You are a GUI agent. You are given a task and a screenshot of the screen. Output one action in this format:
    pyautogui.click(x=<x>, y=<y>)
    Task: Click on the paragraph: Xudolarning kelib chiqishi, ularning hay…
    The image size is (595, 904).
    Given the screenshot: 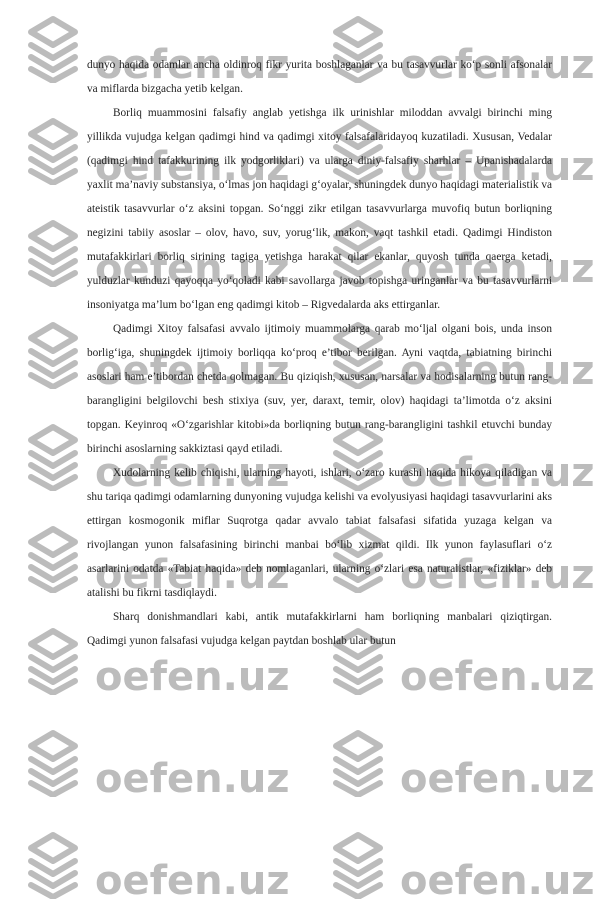 What is the action you would take?
    pyautogui.click(x=319, y=533)
    